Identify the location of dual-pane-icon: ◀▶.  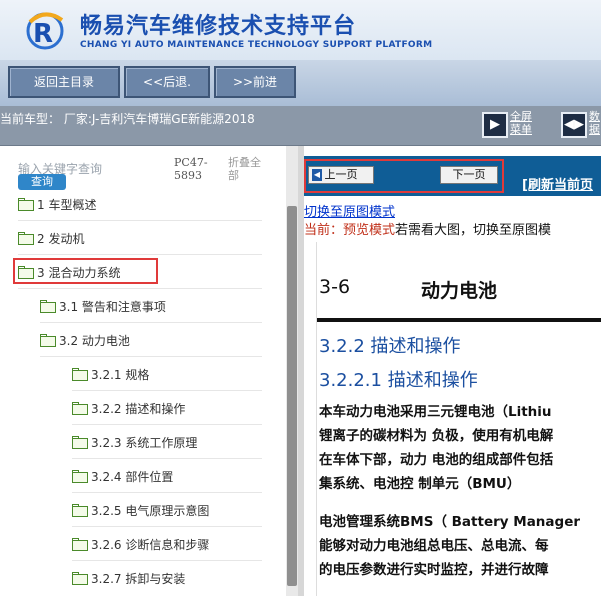
(574, 125).